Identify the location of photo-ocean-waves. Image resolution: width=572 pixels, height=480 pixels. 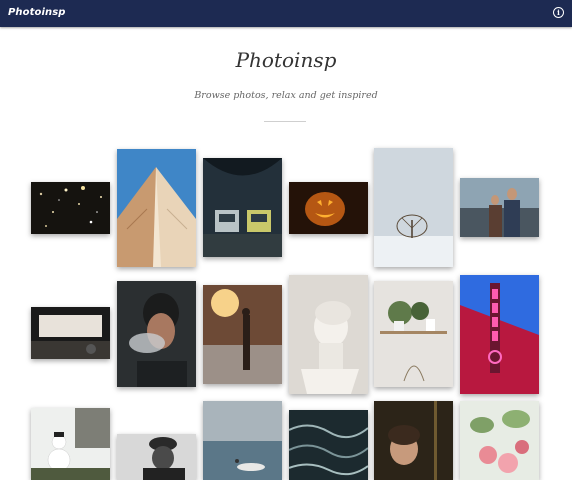
(328, 445).